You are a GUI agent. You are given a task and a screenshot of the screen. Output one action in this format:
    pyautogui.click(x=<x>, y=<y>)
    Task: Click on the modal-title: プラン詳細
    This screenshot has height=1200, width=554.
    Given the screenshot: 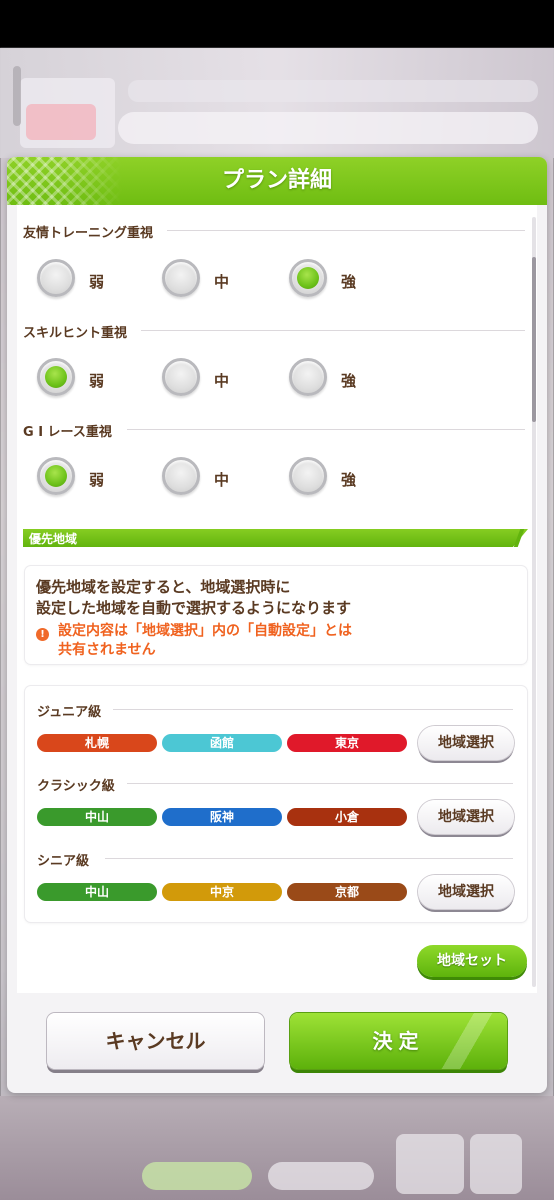 What is the action you would take?
    pyautogui.click(x=276, y=180)
    